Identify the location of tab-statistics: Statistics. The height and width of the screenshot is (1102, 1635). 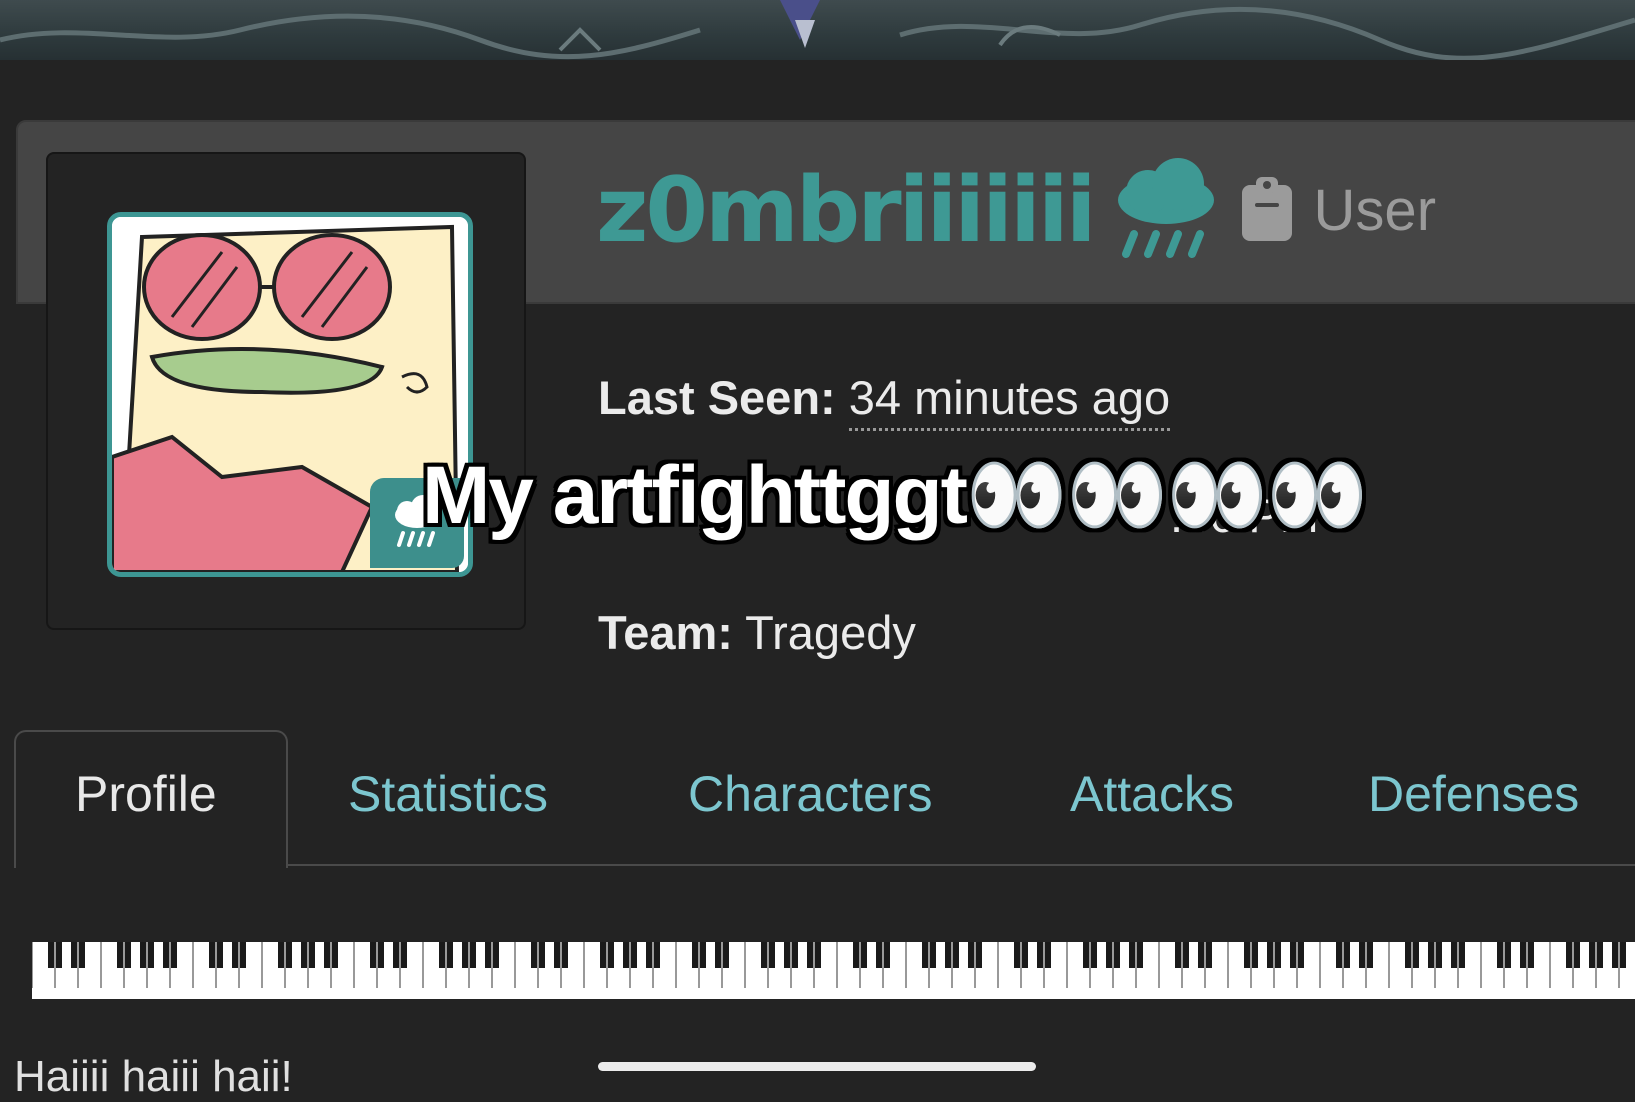
(448, 794).